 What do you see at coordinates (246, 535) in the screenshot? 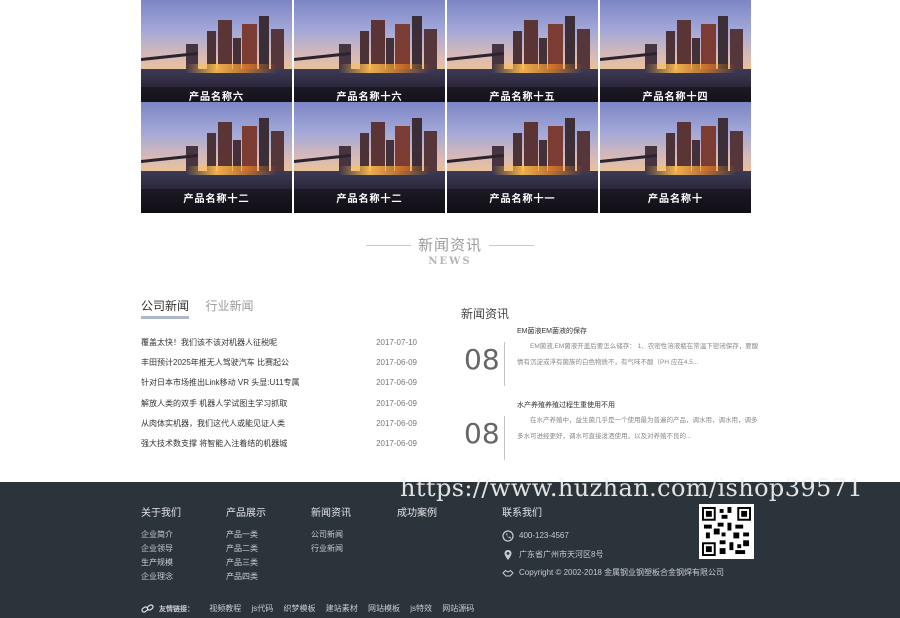
I see `footer-link: 产品一类` at bounding box center [246, 535].